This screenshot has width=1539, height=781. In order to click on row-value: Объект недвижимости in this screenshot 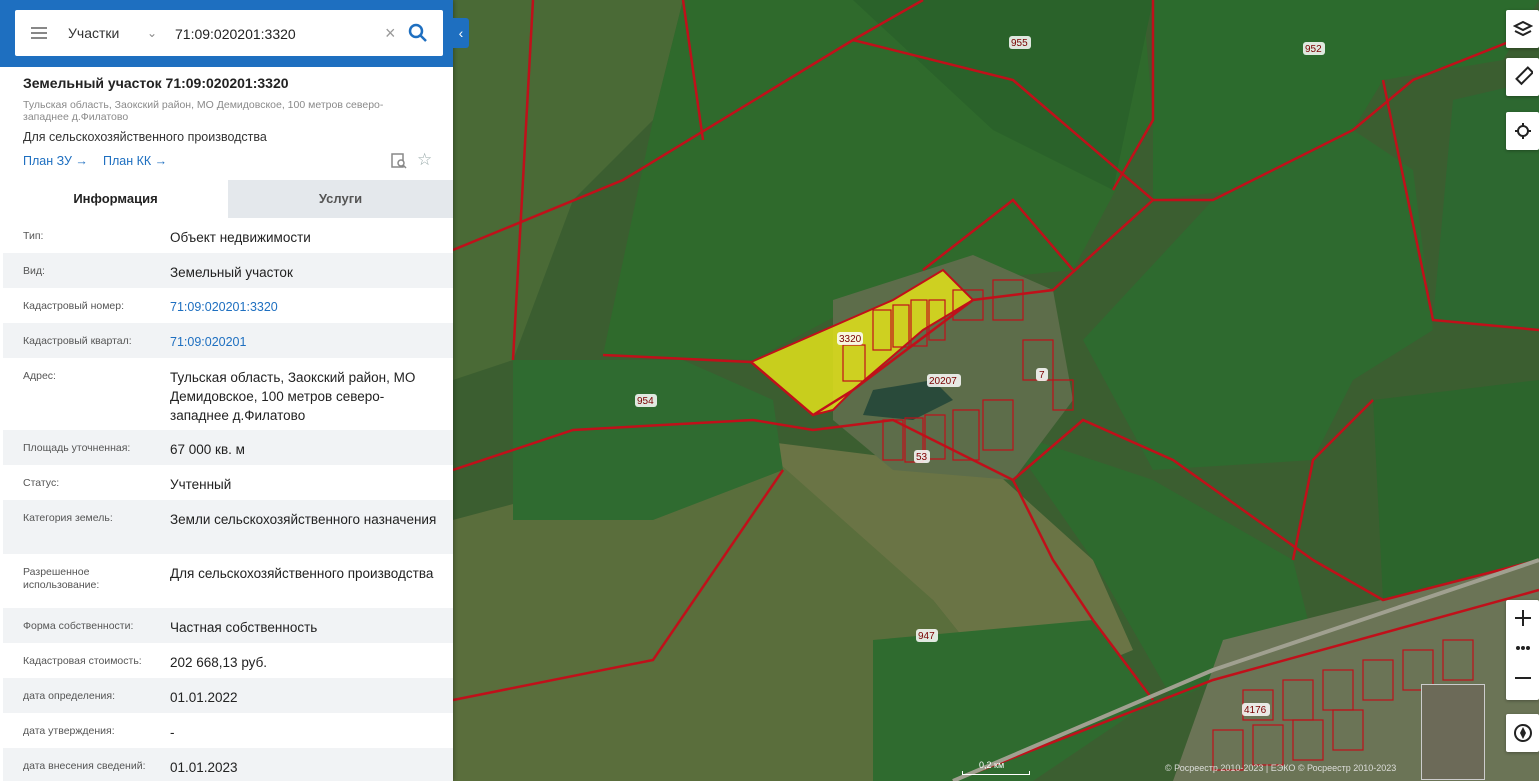, I will do `click(240, 237)`.